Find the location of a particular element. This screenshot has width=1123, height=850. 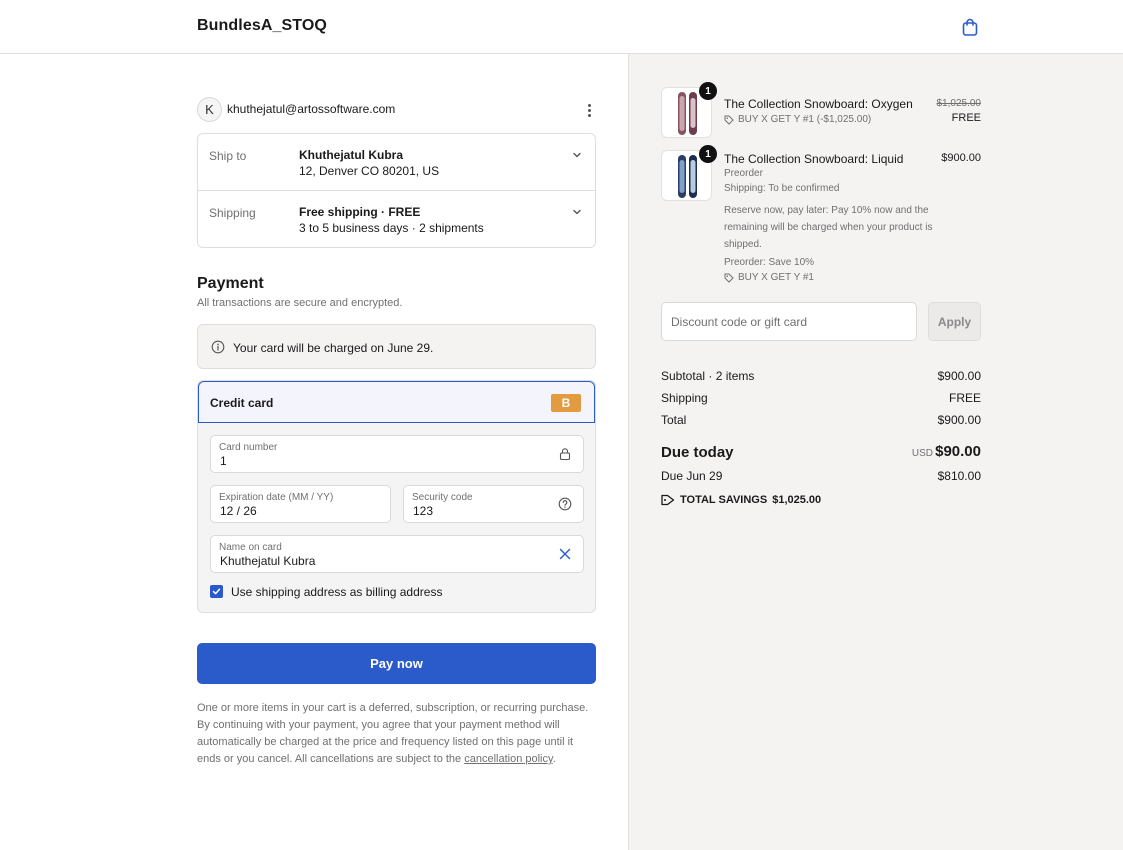

total-value: $900.00 is located at coordinates (959, 420).